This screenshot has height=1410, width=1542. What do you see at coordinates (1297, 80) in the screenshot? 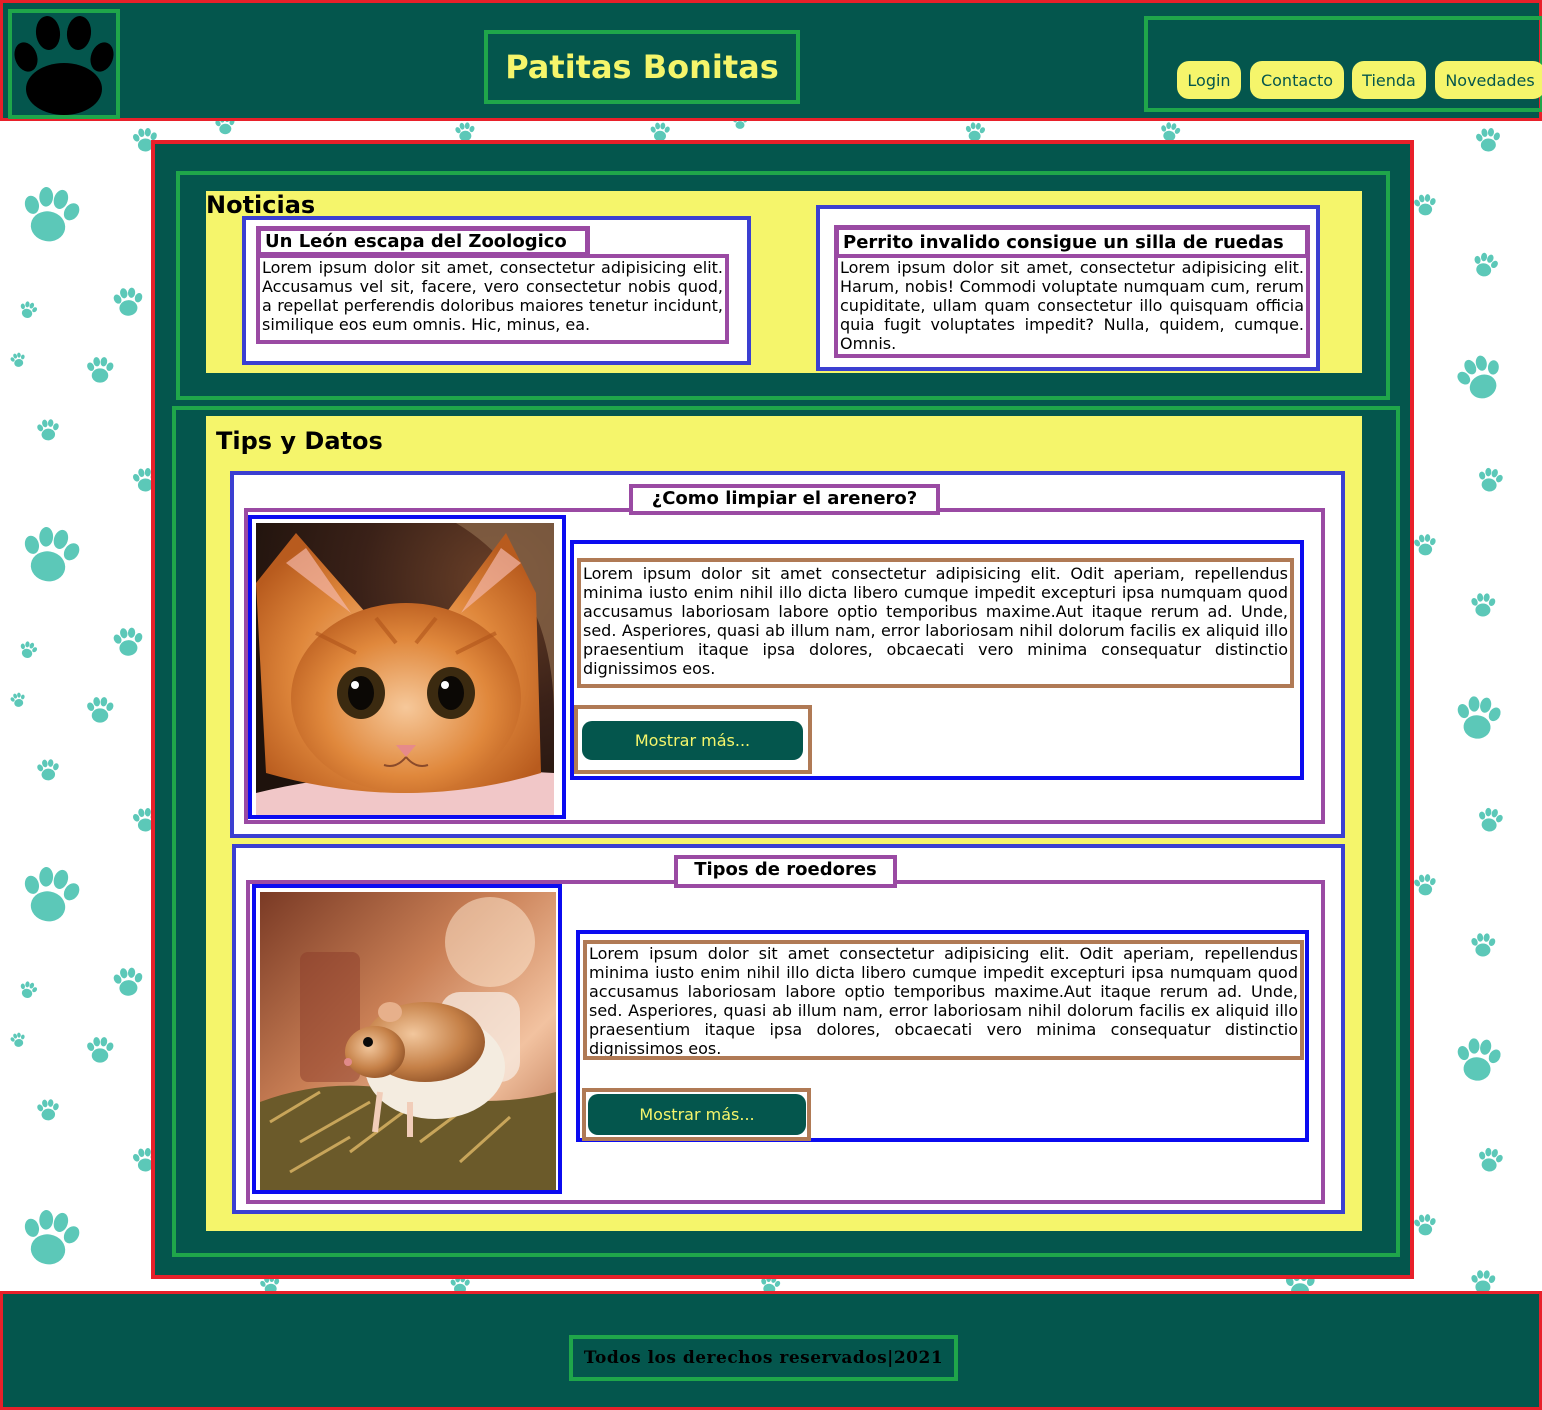
I see `nav-contacto-button: Contacto` at bounding box center [1297, 80].